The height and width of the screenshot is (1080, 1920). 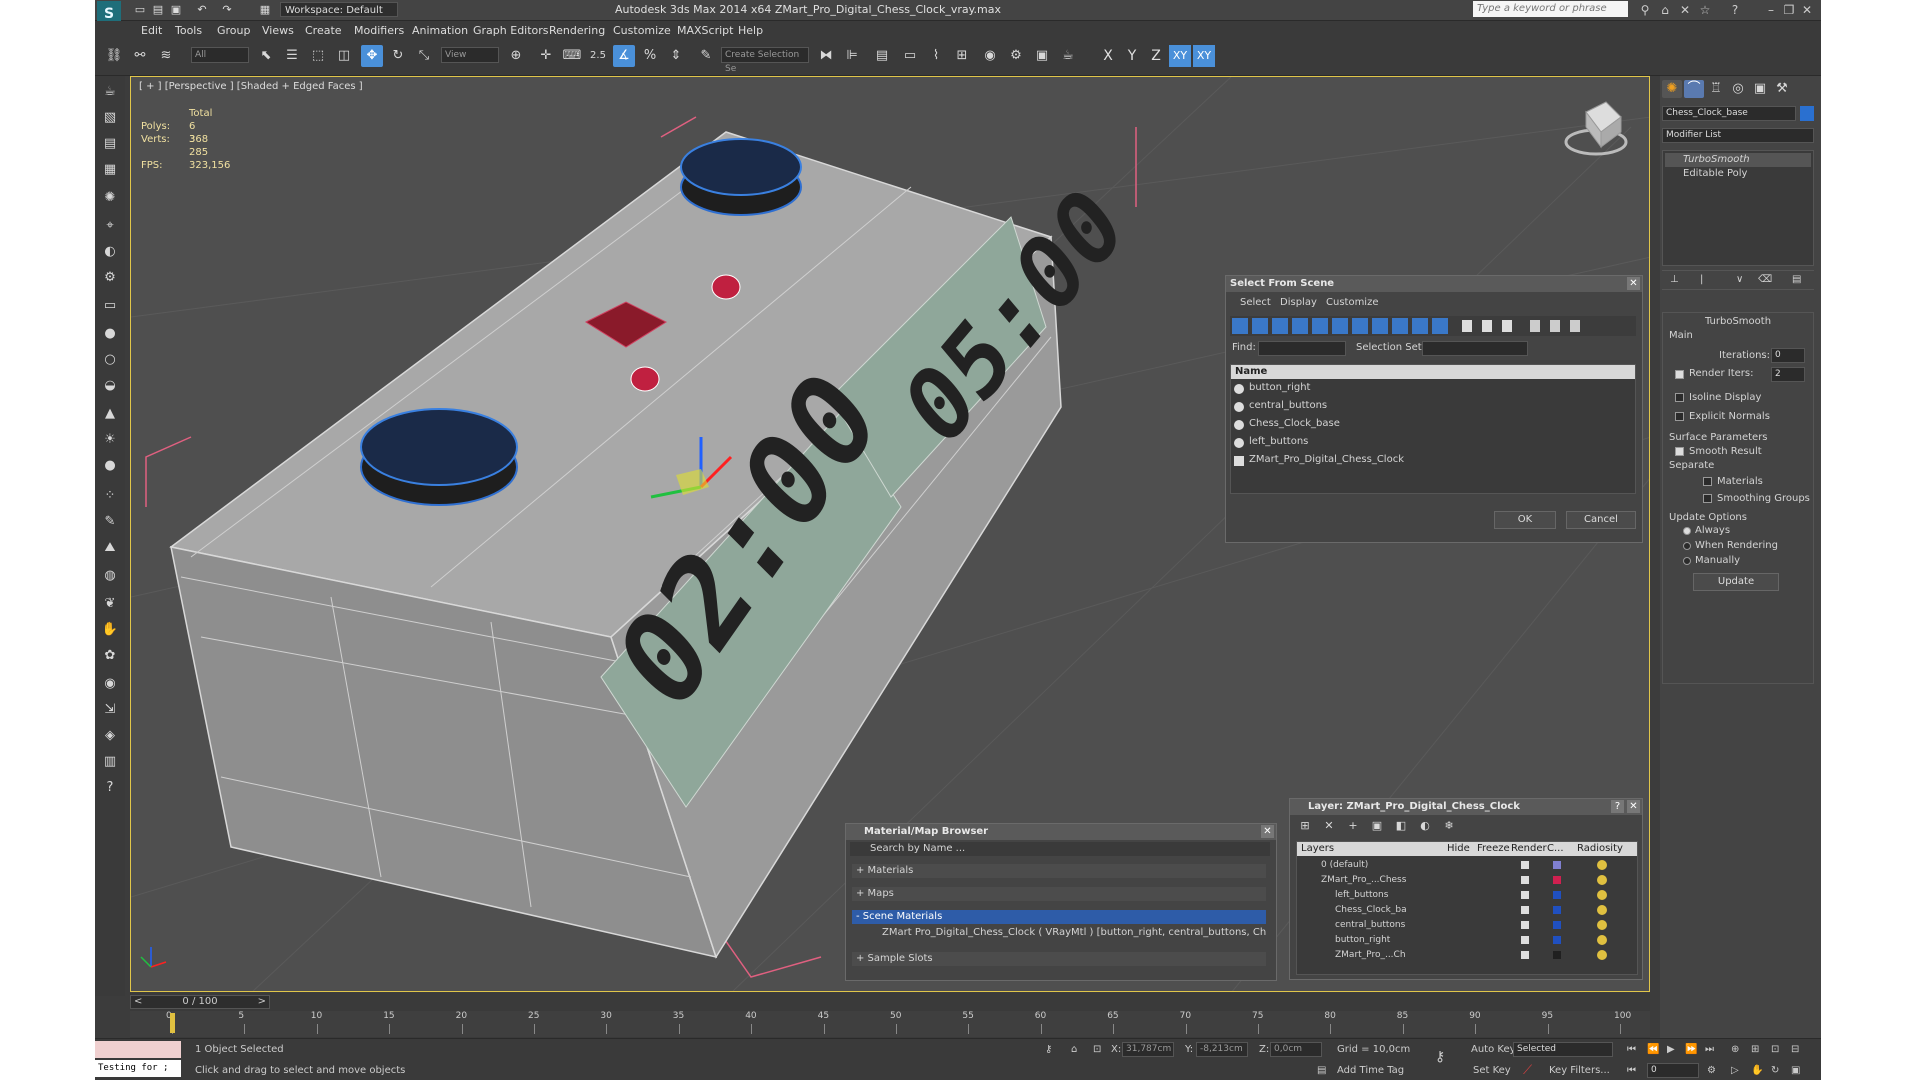 What do you see at coordinates (1687, 531) in the screenshot?
I see `always-radio` at bounding box center [1687, 531].